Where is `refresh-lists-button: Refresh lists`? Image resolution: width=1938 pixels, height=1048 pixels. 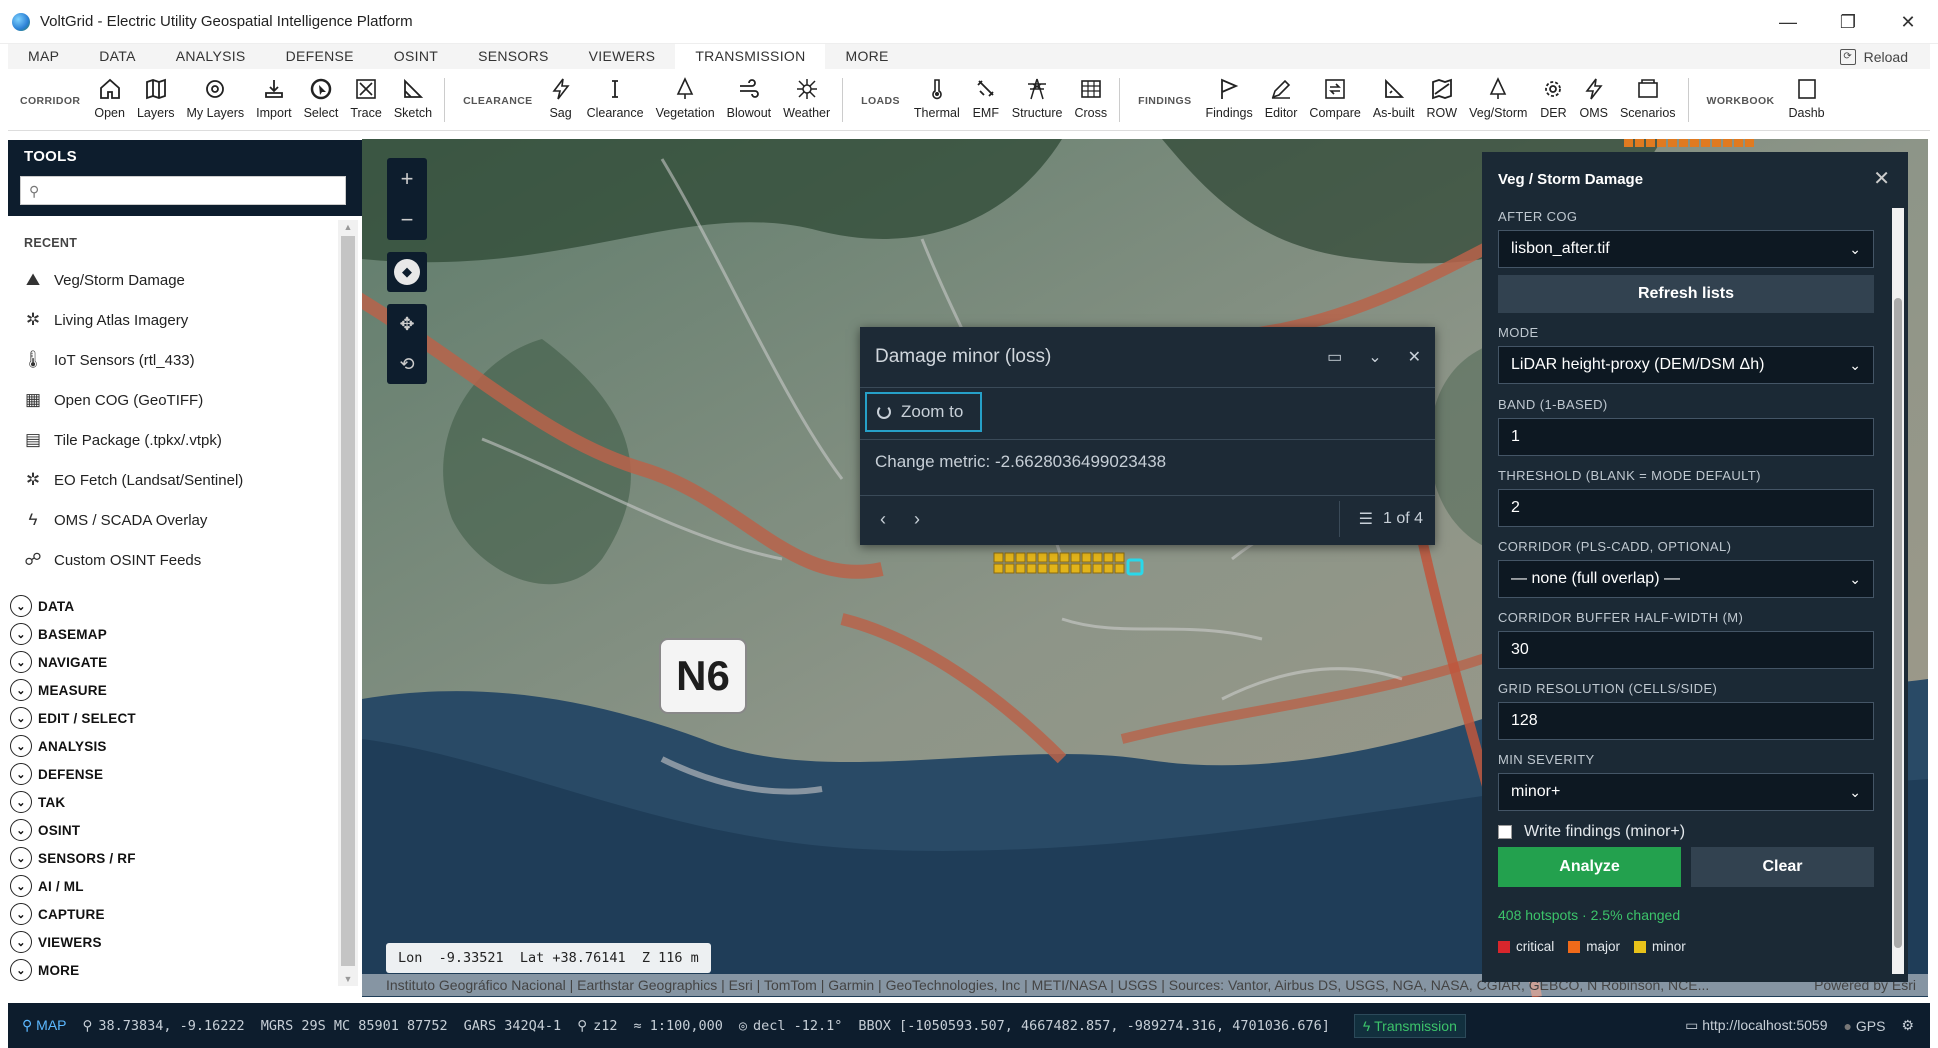
refresh-lists-button: Refresh lists is located at coordinates (1686, 294).